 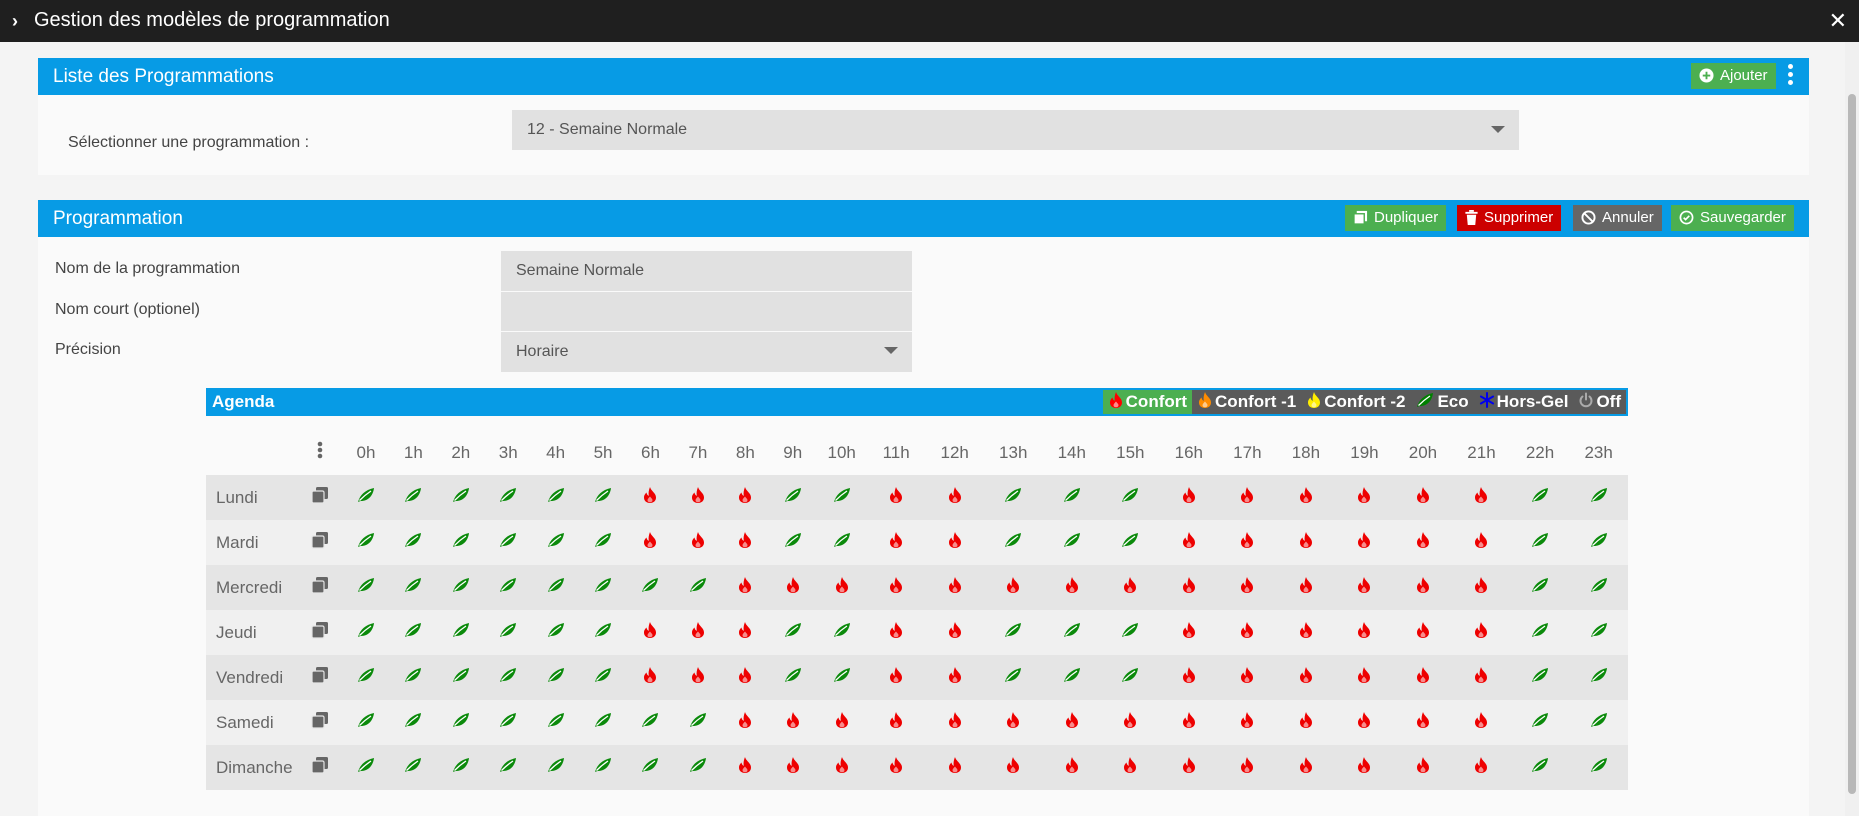 What do you see at coordinates (1617, 218) in the screenshot?
I see `cancel-button: Annuler` at bounding box center [1617, 218].